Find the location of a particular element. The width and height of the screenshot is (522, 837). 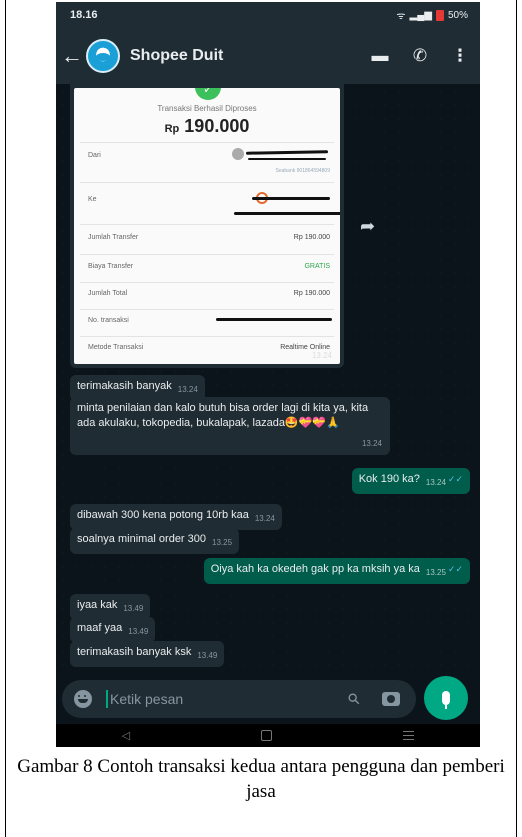

message-input: Ketik pesan is located at coordinates (222, 699).